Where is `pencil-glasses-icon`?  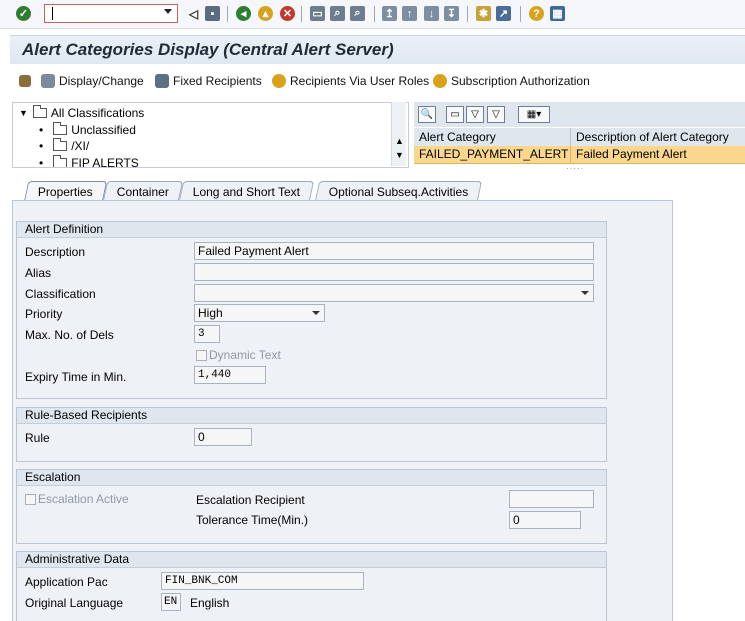 pencil-glasses-icon is located at coordinates (48, 81).